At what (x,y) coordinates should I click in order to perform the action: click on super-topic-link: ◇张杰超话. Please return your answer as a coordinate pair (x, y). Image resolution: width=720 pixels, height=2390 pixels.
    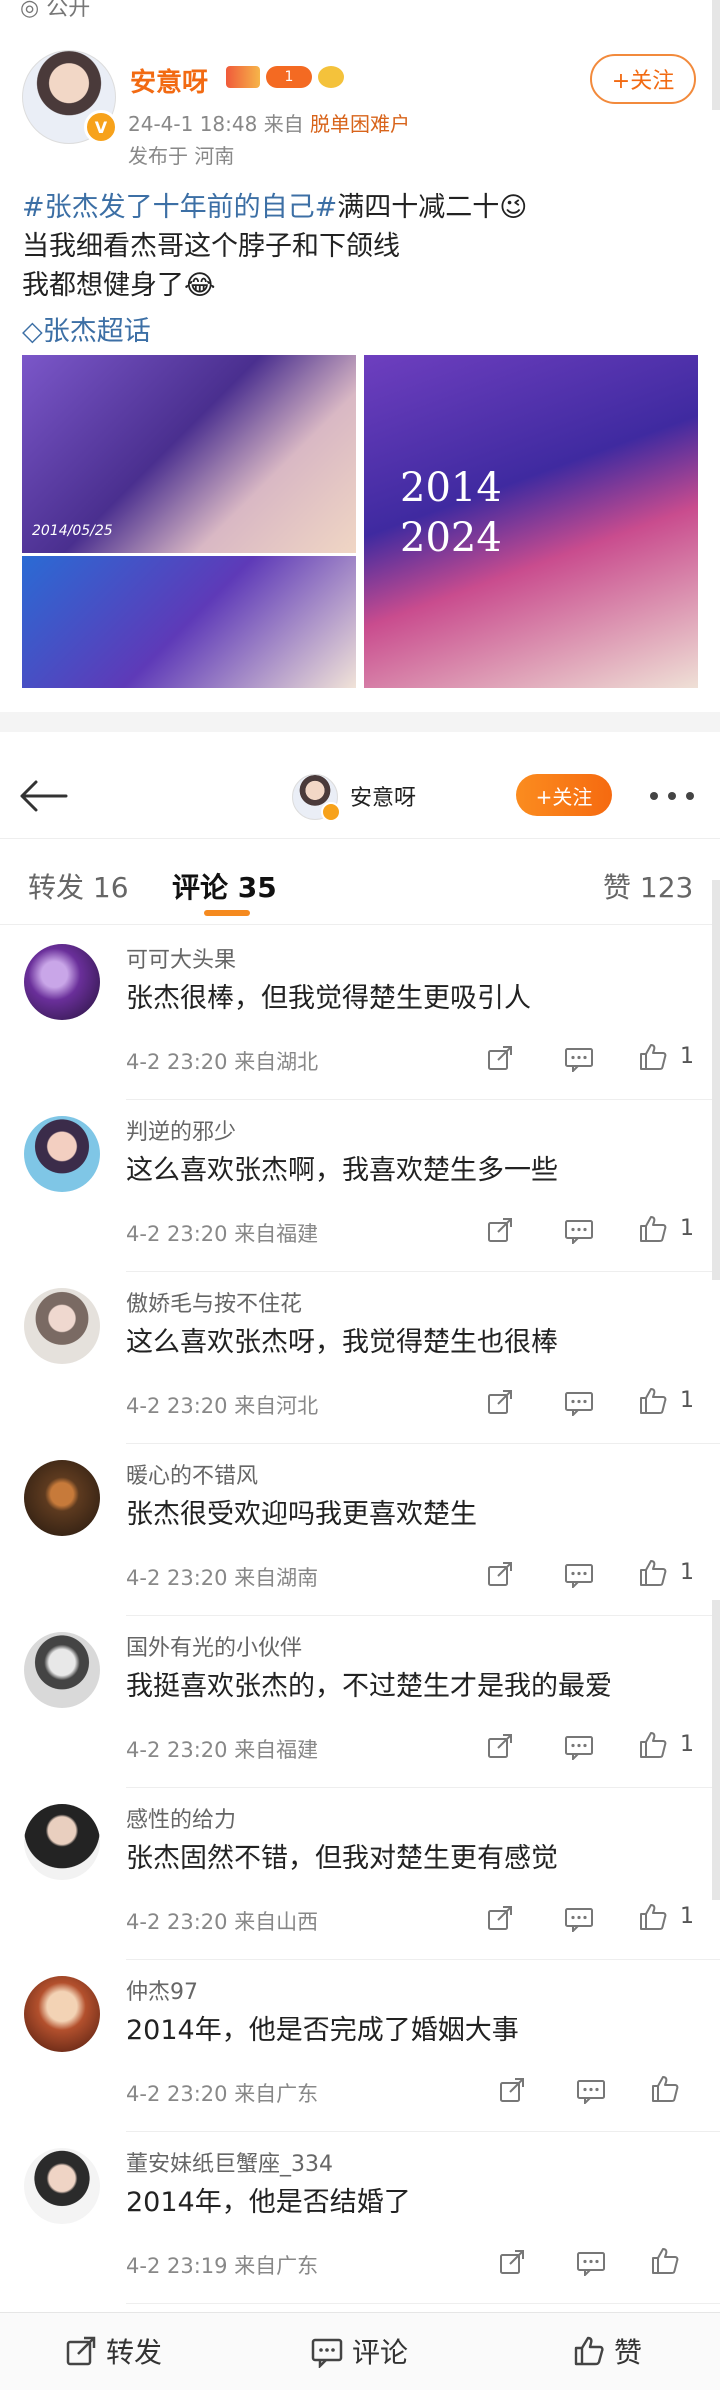
    Looking at the image, I should click on (86, 328).